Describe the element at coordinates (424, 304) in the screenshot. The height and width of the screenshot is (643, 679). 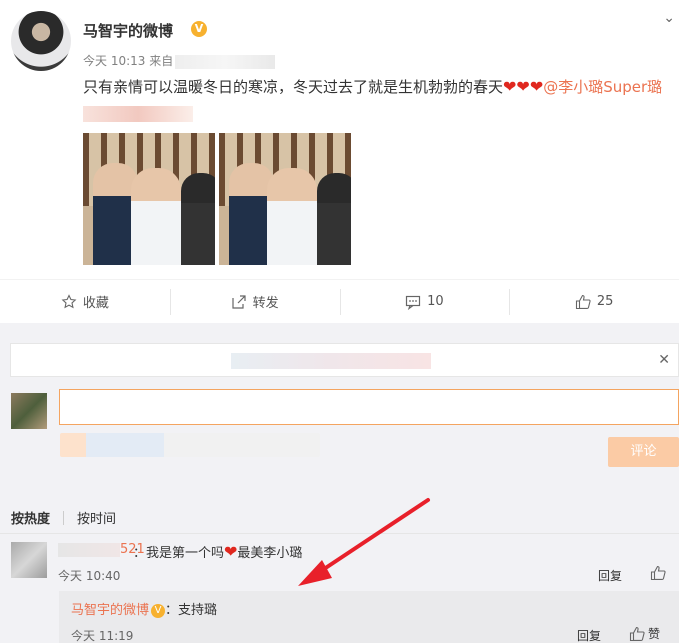
I see `comment-button: 10` at that location.